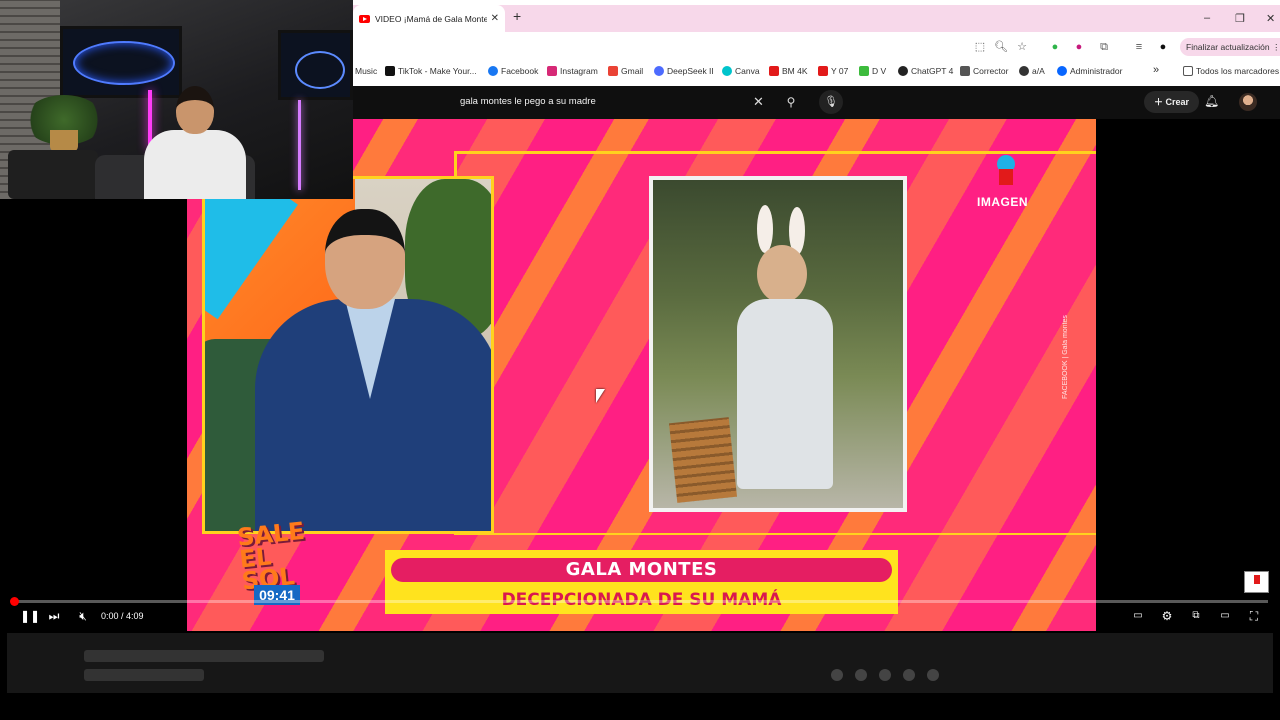 The height and width of the screenshot is (720, 1280). I want to click on streamer-head, so click(195, 110).